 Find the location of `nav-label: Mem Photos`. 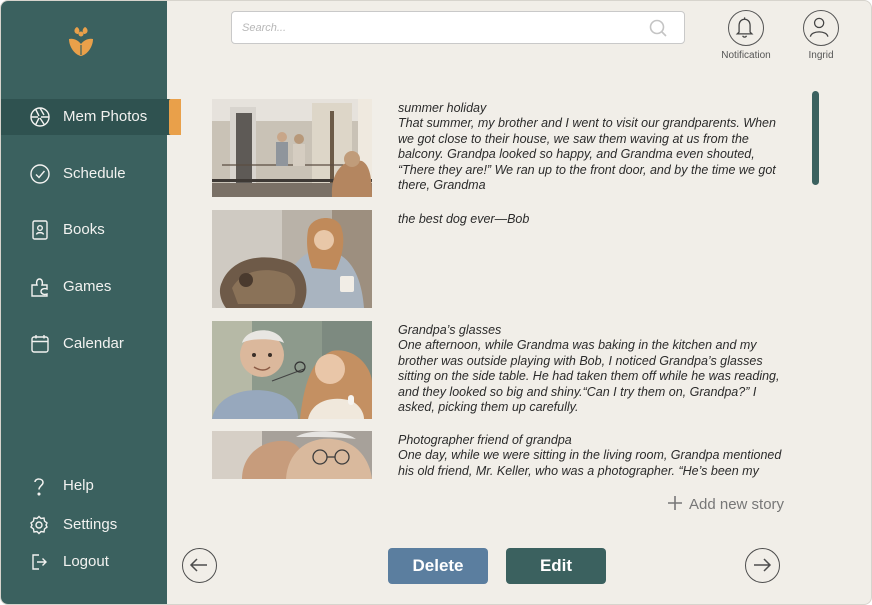

nav-label: Mem Photos is located at coordinates (105, 116).